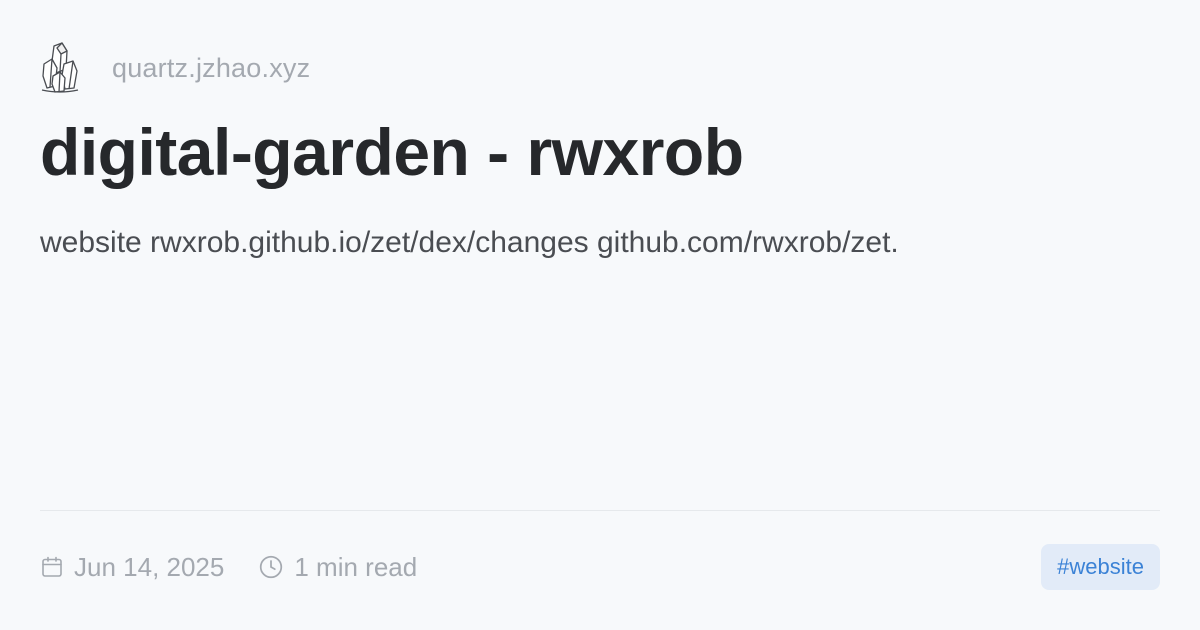 The height and width of the screenshot is (630, 1200). What do you see at coordinates (600, 567) in the screenshot?
I see `footer-meta: Jun 14, 2025 1 min read #website` at bounding box center [600, 567].